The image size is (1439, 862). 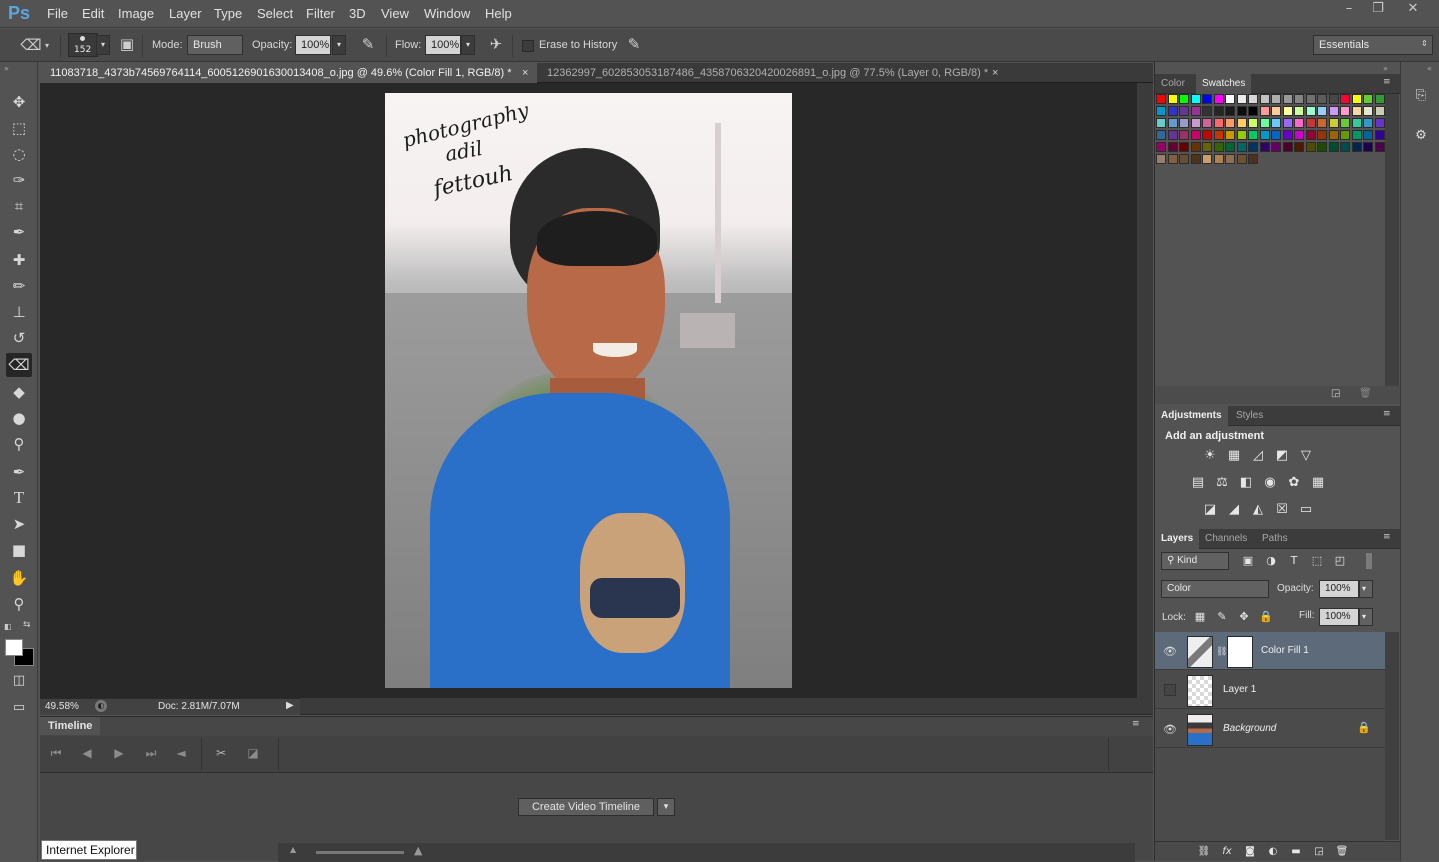 I want to click on zoom-in-mountain-icon: ▲, so click(x=418, y=850).